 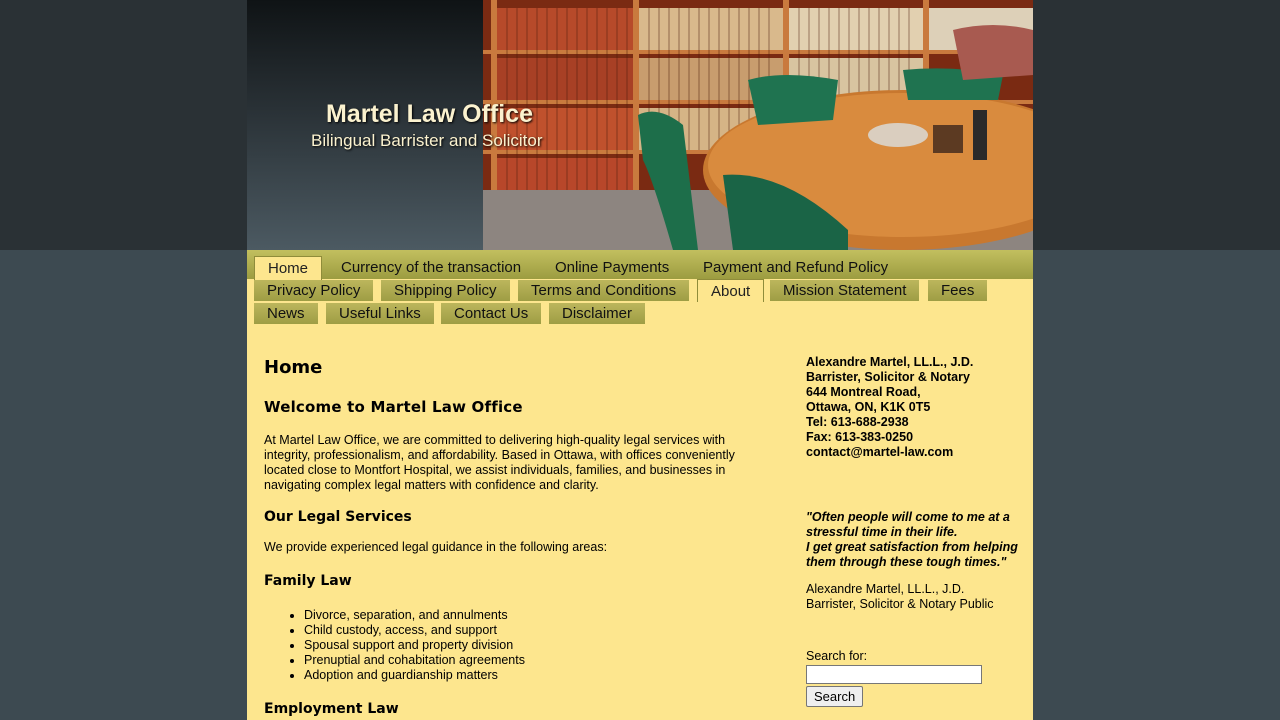 What do you see at coordinates (863, 392) in the screenshot?
I see `contact-address: 644 Montreal Road,` at bounding box center [863, 392].